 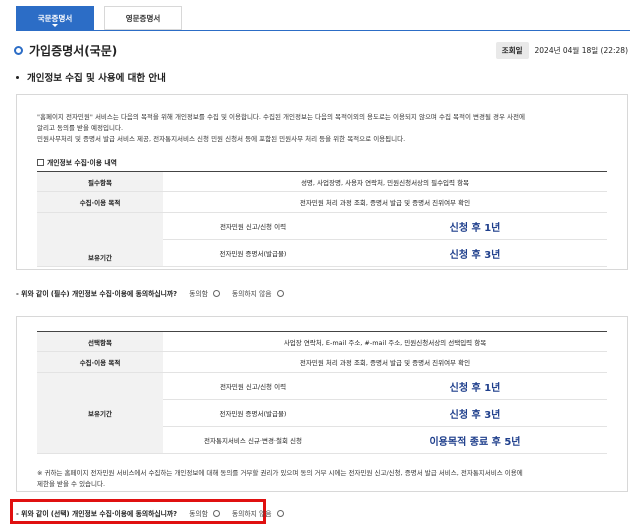 I want to click on inquiry-date-label: 조회일, so click(x=512, y=50).